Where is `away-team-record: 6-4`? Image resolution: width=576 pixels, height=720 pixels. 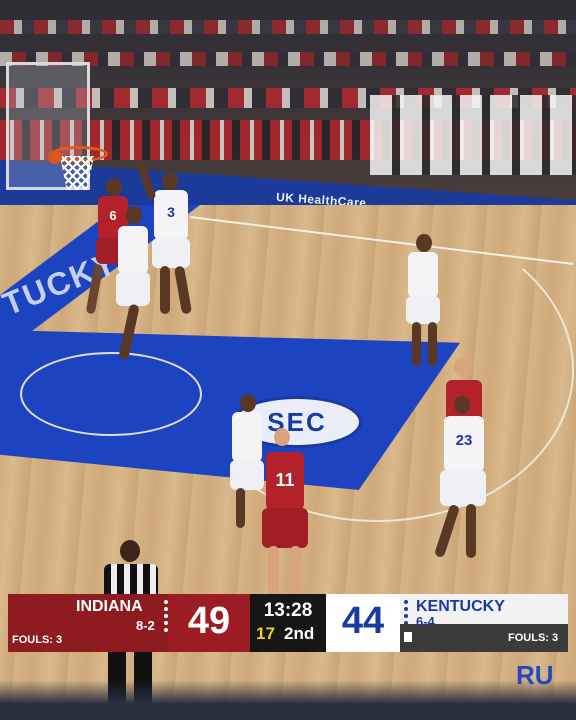
away-team-record: 6-4 is located at coordinates (425, 621).